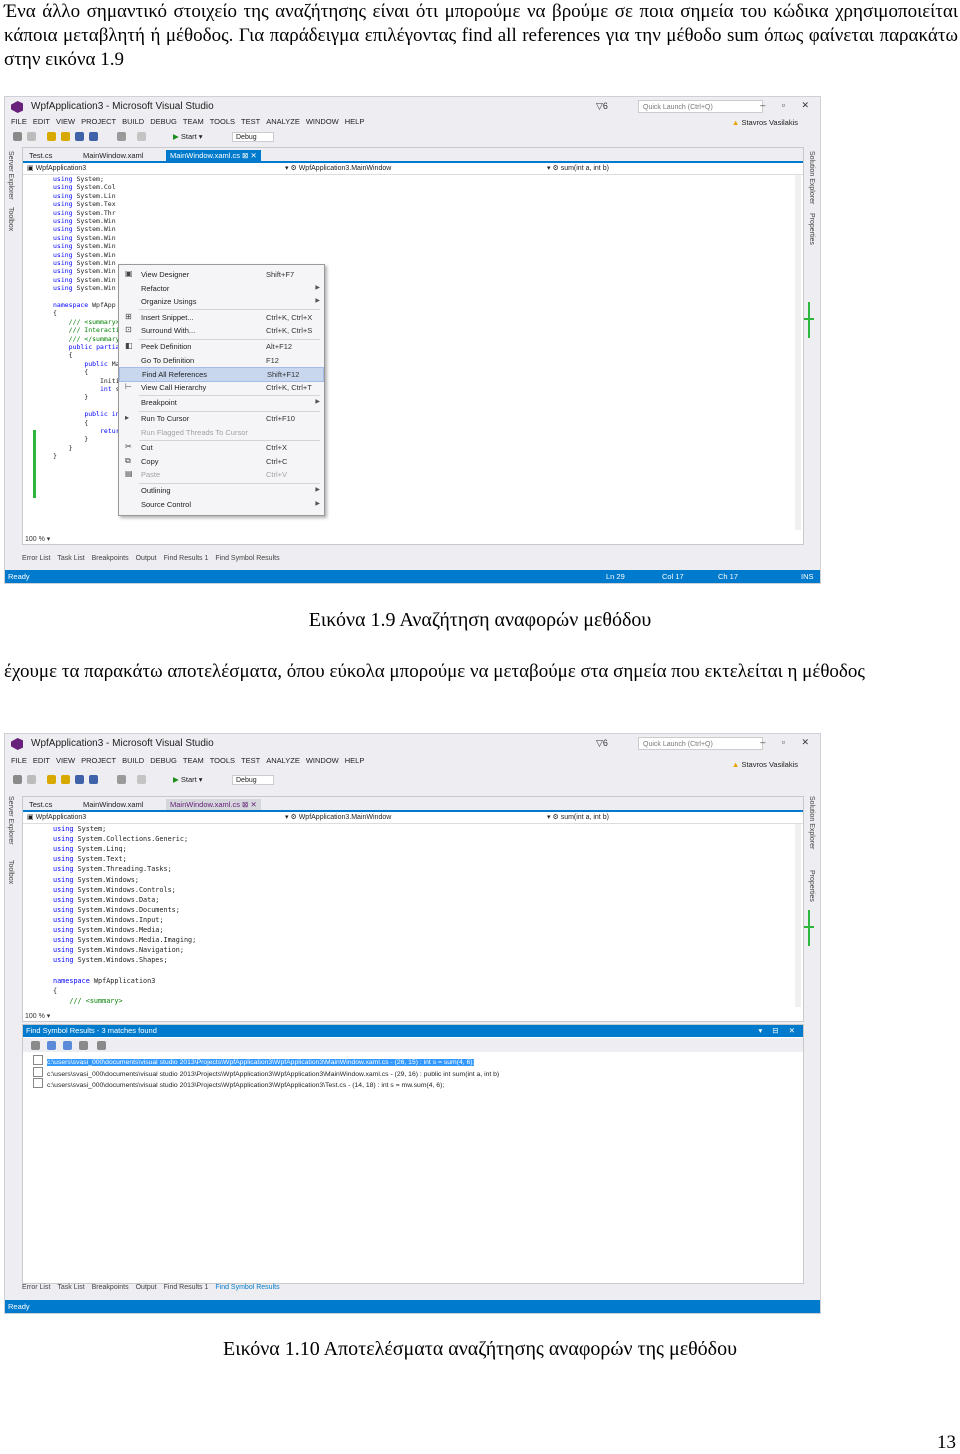 The image size is (960, 1454). I want to click on context-menu-item-view-call-hierarchy: ⊢ View Call Hierarchy Ctrl+K, Ctrl+T, so click(221, 387).